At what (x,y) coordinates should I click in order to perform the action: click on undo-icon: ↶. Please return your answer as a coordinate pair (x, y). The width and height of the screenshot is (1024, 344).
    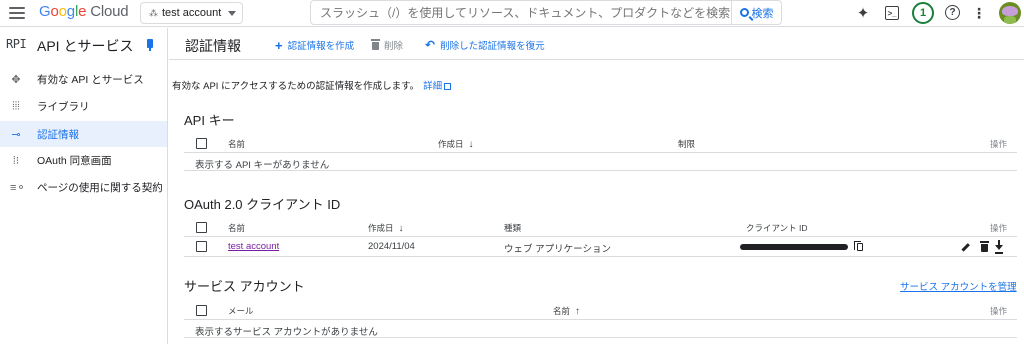
    Looking at the image, I should click on (430, 45).